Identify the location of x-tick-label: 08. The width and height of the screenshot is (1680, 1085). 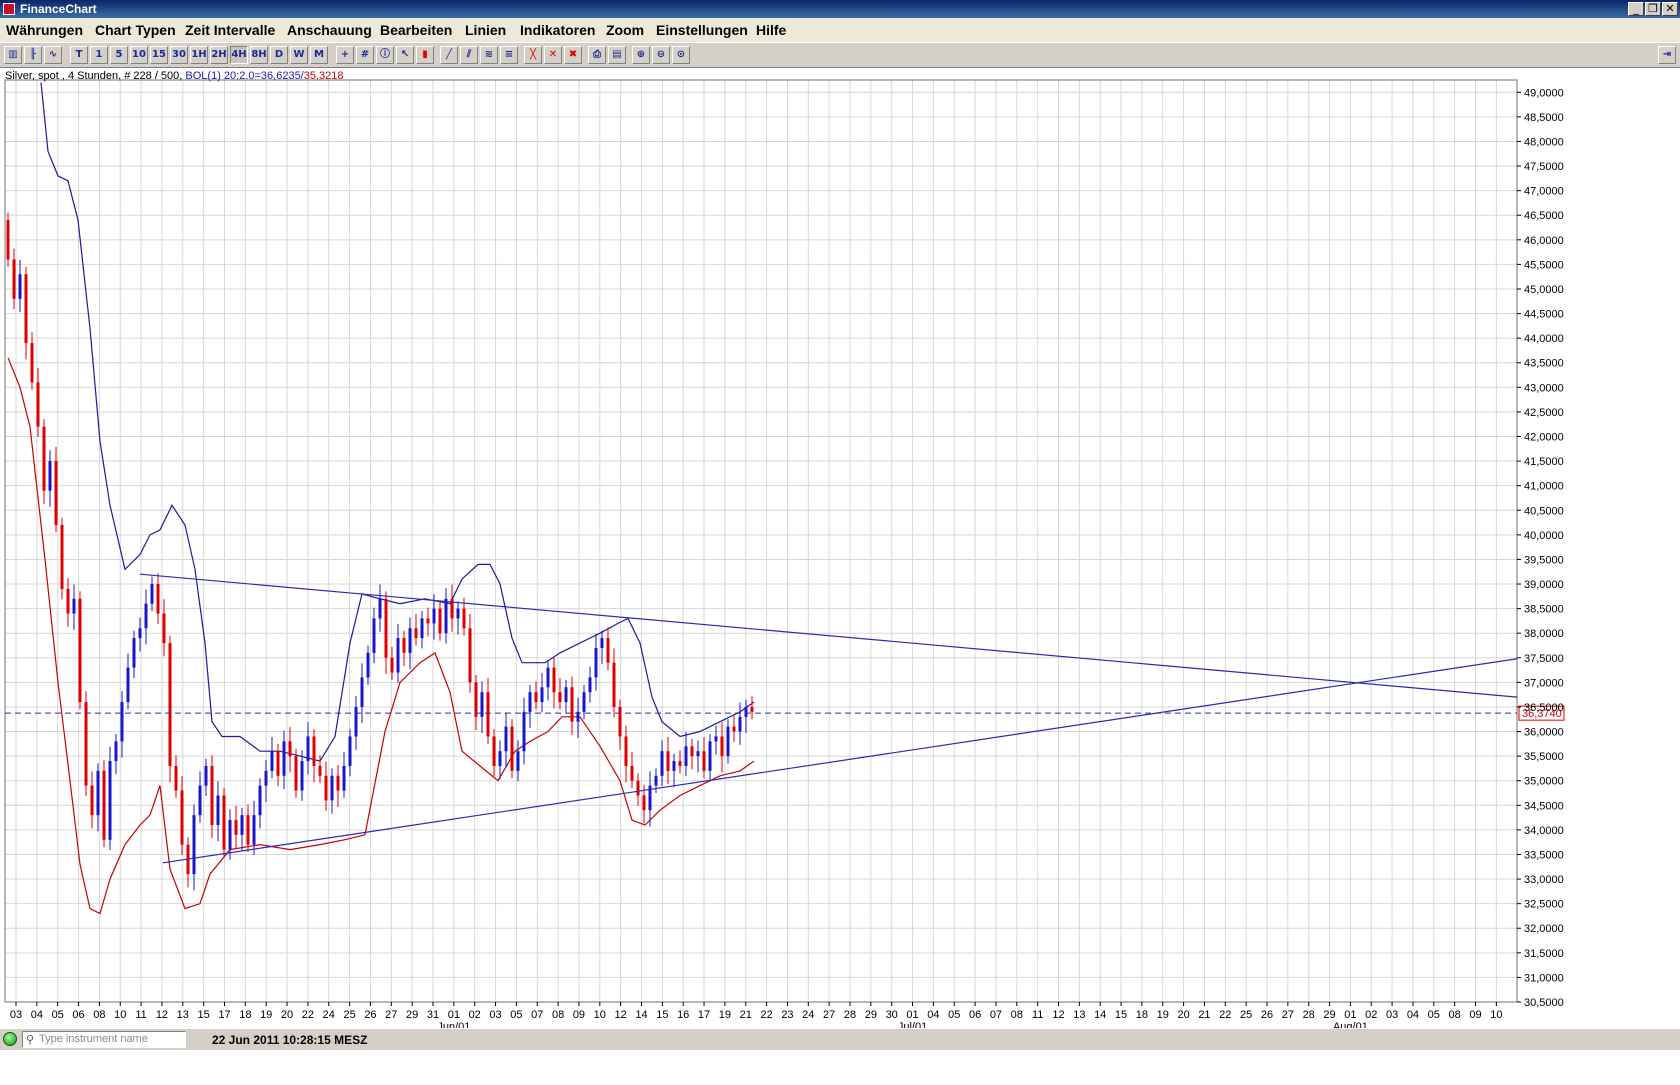
(1455, 1015).